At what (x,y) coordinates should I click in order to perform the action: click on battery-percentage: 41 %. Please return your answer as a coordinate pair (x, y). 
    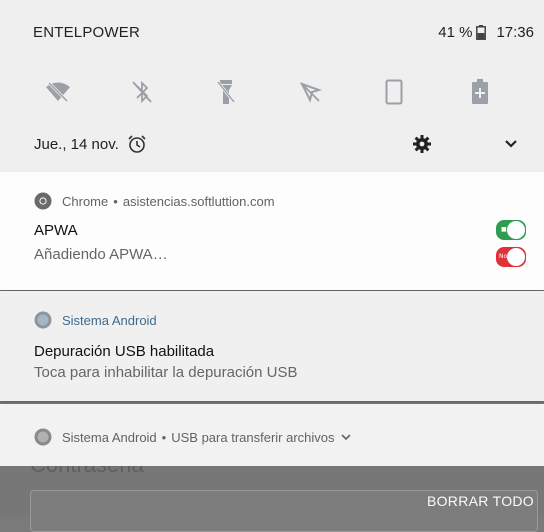
    Looking at the image, I should click on (455, 32).